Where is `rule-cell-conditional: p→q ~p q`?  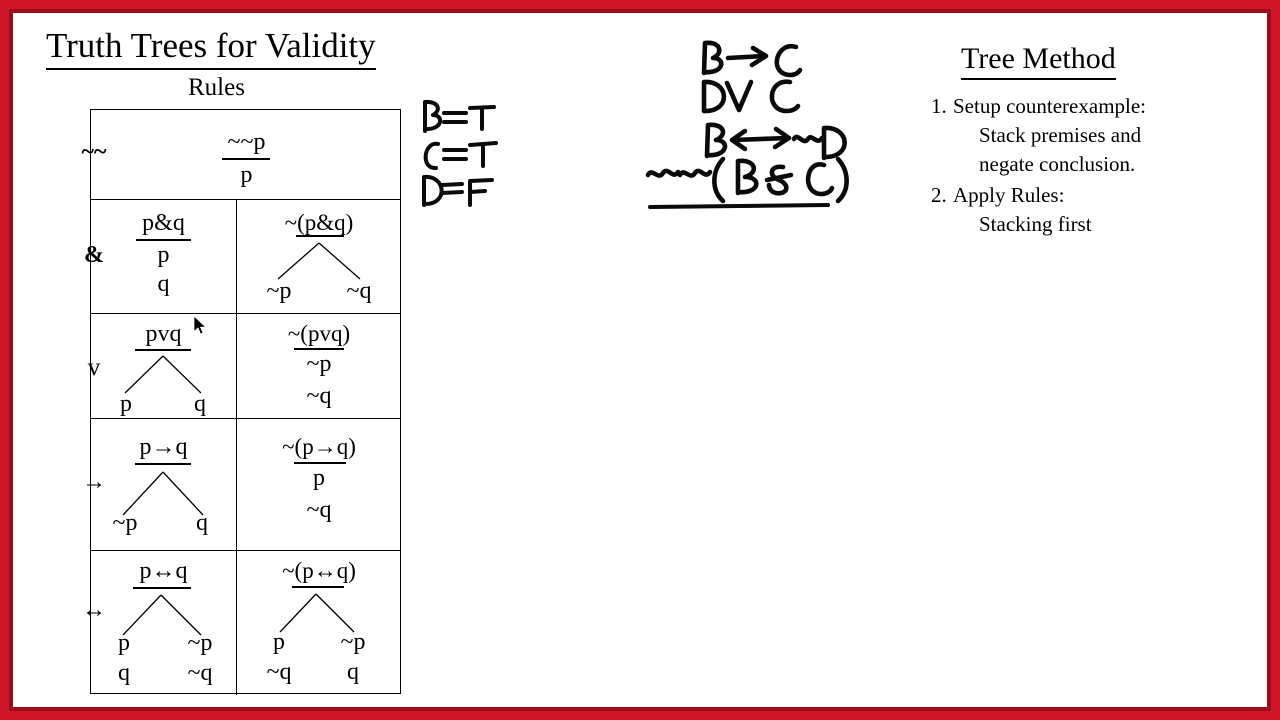 rule-cell-conditional: p→q ~p q is located at coordinates (163, 484).